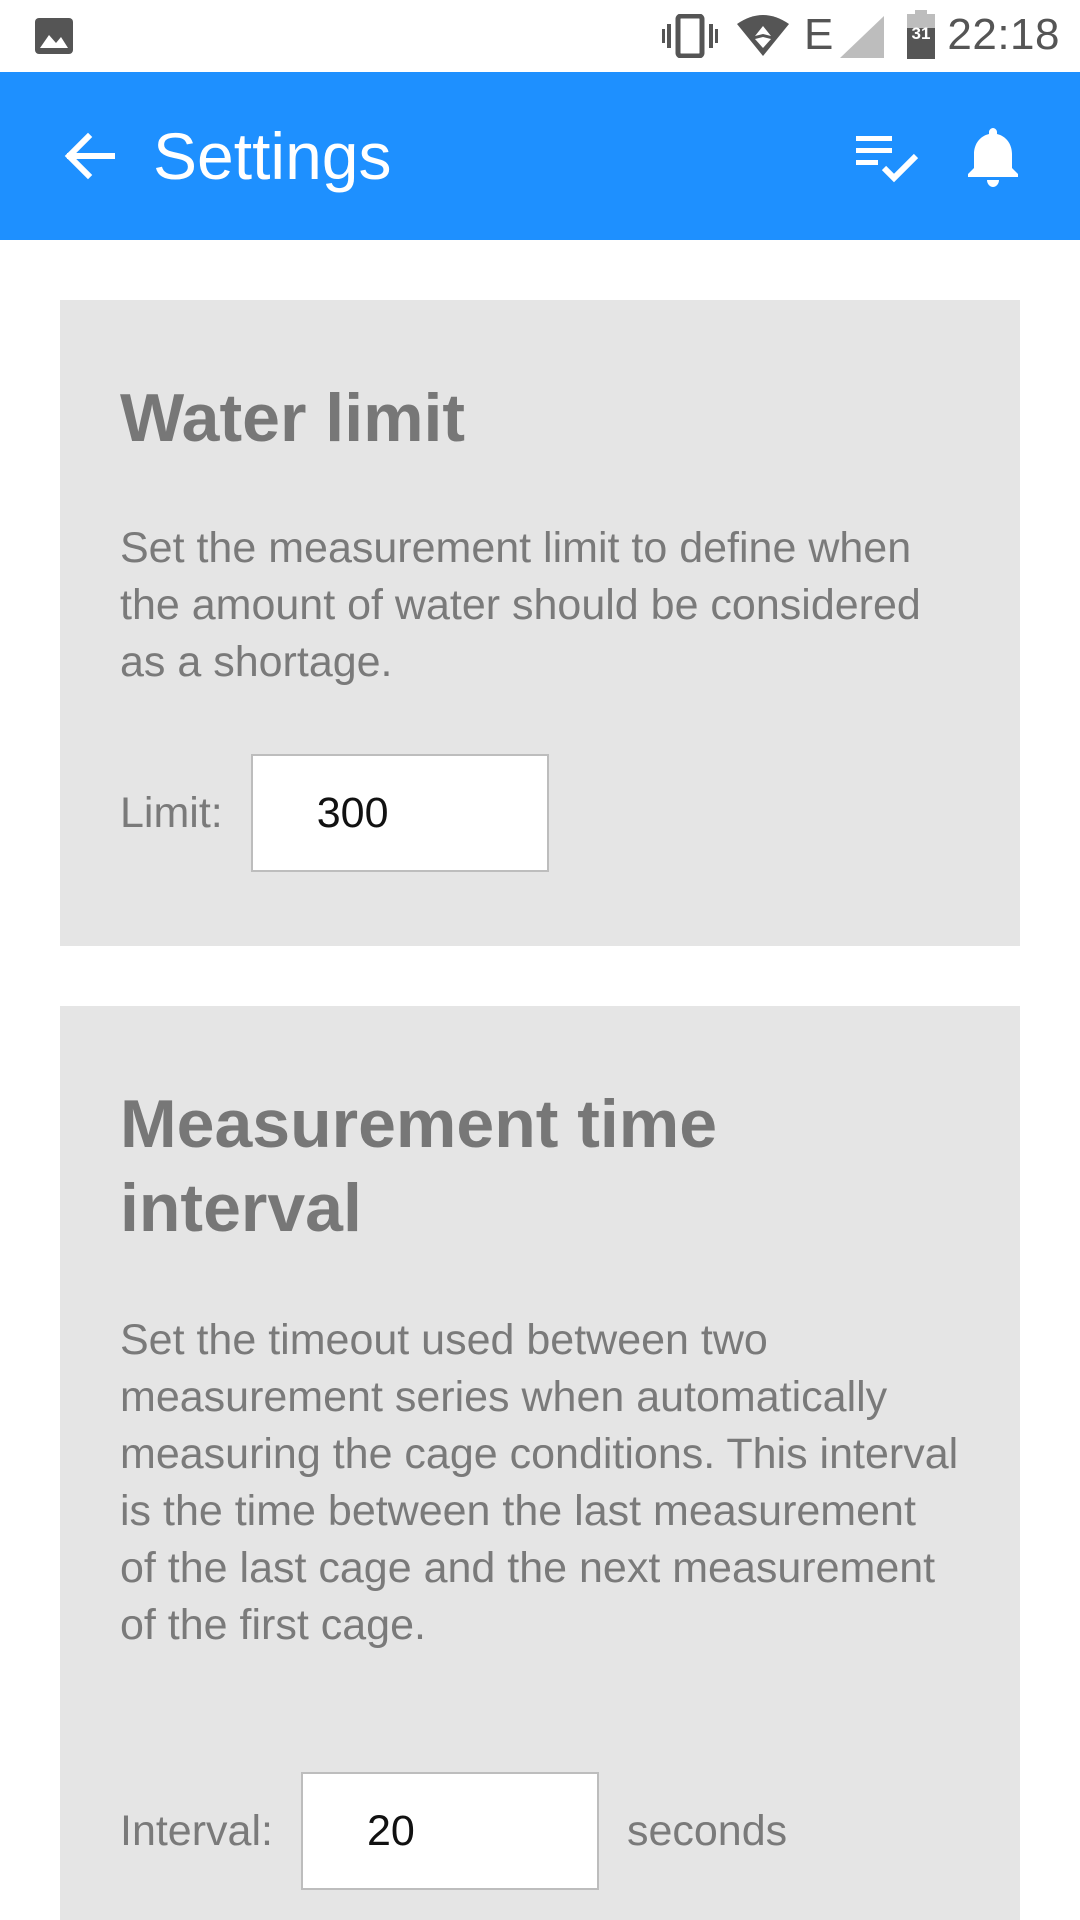  I want to click on vibrate-icon, so click(690, 36).